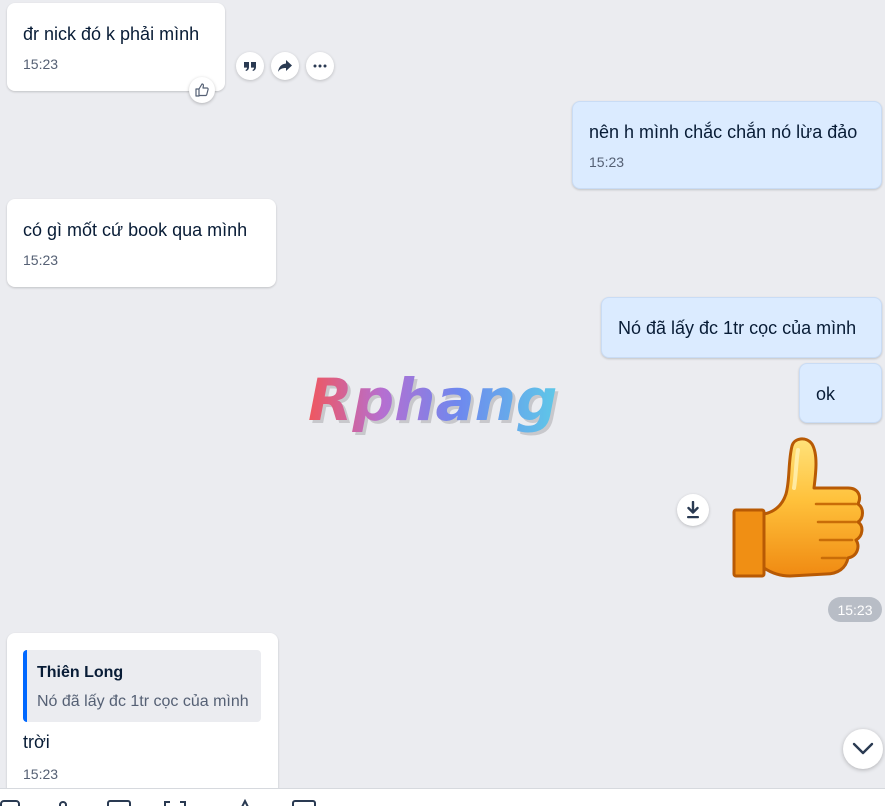 Image resolution: width=885 pixels, height=806 pixels. I want to click on message-text: nên h mình chắc chắn nó lừa đảo, so click(723, 132).